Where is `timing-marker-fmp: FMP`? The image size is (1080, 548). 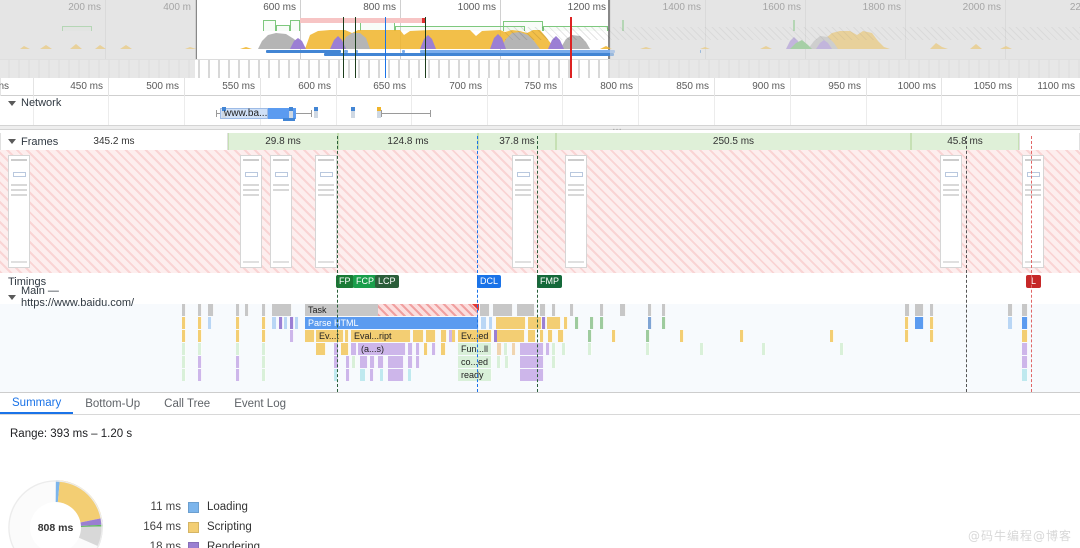 timing-marker-fmp: FMP is located at coordinates (549, 281).